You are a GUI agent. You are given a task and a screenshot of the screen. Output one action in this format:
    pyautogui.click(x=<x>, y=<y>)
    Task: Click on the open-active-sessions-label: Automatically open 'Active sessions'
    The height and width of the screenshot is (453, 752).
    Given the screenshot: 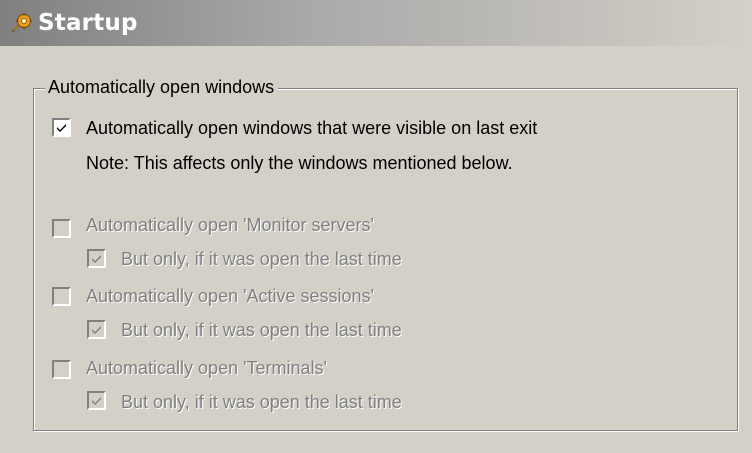 What is the action you would take?
    pyautogui.click(x=230, y=296)
    